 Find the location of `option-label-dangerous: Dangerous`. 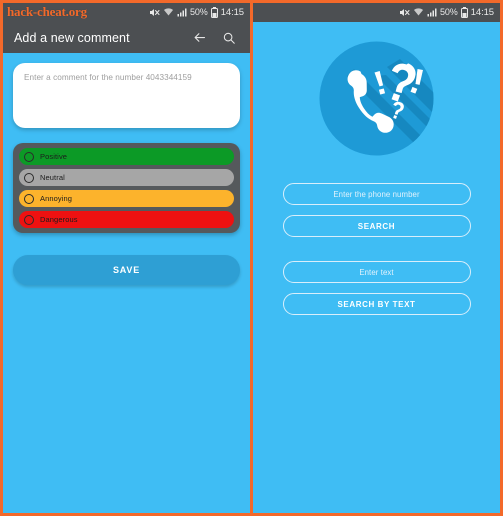

option-label-dangerous: Dangerous is located at coordinates (59, 219).